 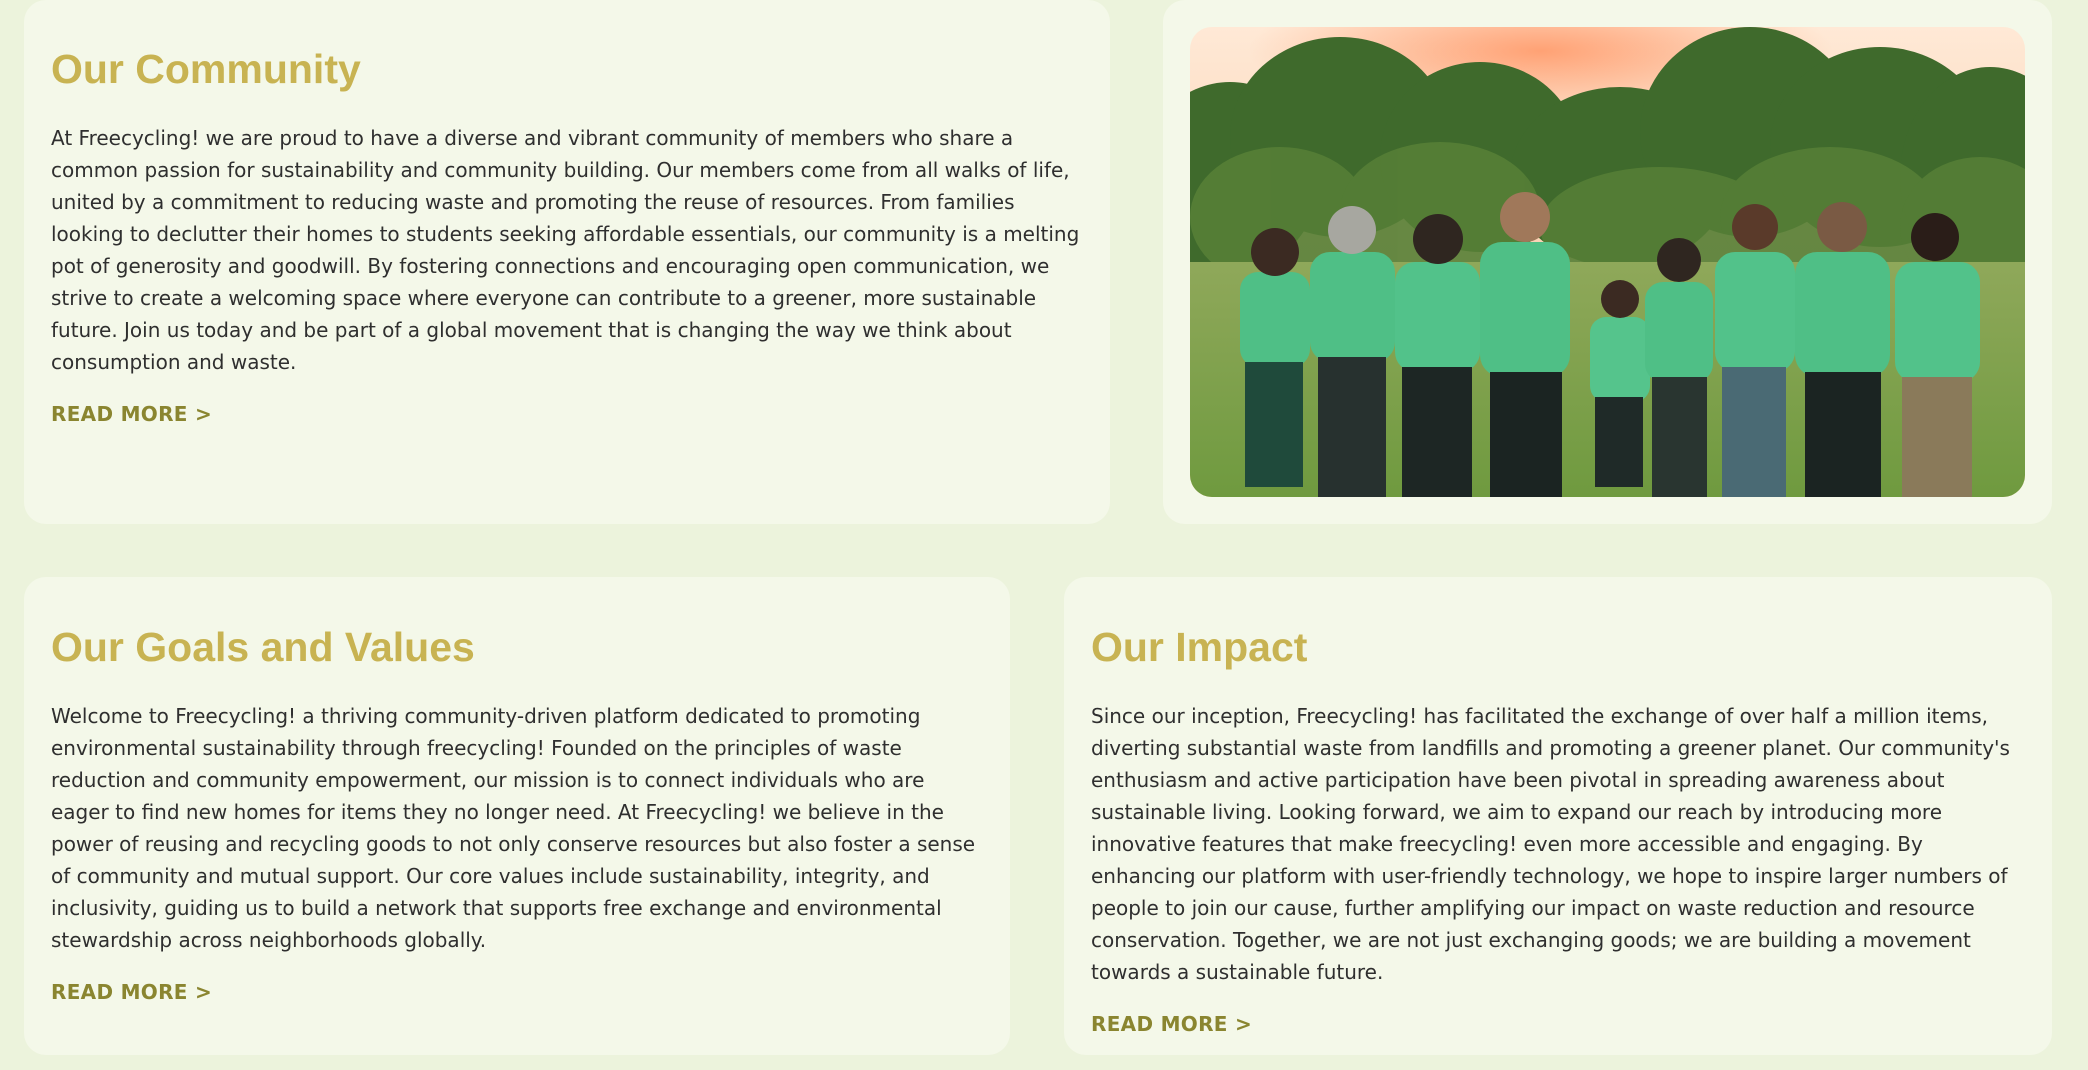 What do you see at coordinates (1199, 647) in the screenshot?
I see `our-impact-heading: Our Impact` at bounding box center [1199, 647].